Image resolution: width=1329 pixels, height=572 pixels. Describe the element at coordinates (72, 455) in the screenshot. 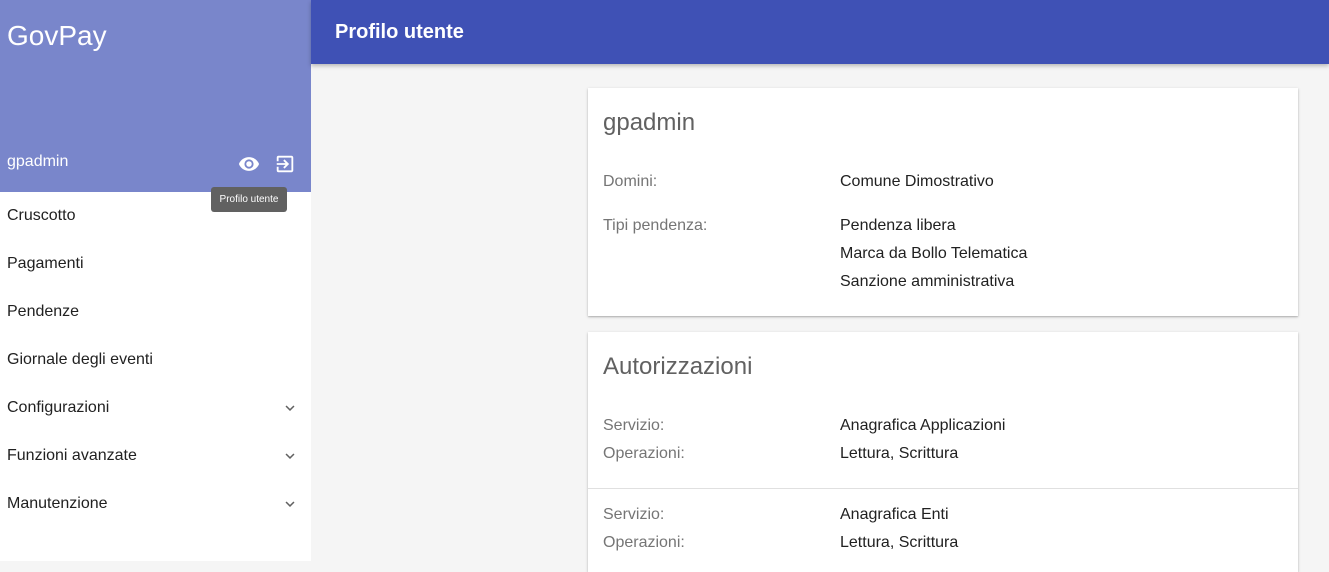

I see `sidebar-item-label: Funzioni avanzate` at that location.